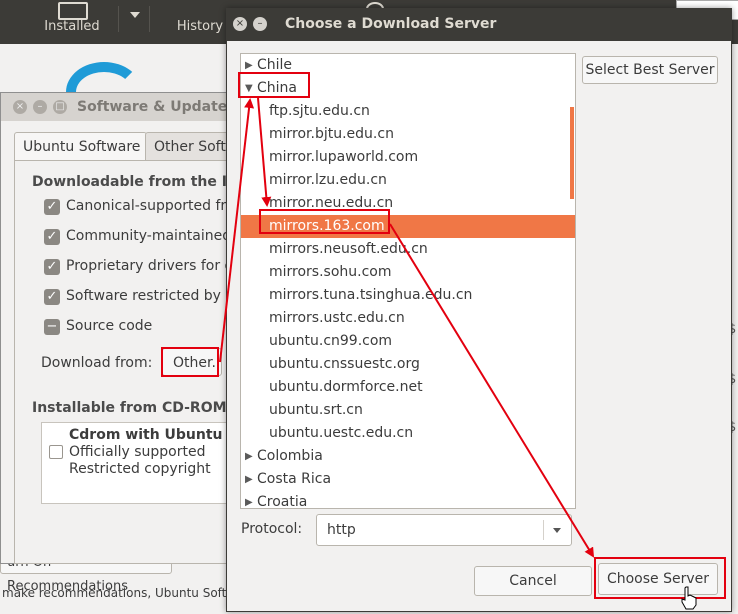 The width and height of the screenshot is (738, 614). What do you see at coordinates (533, 581) in the screenshot?
I see `cancel-button: Cancel` at bounding box center [533, 581].